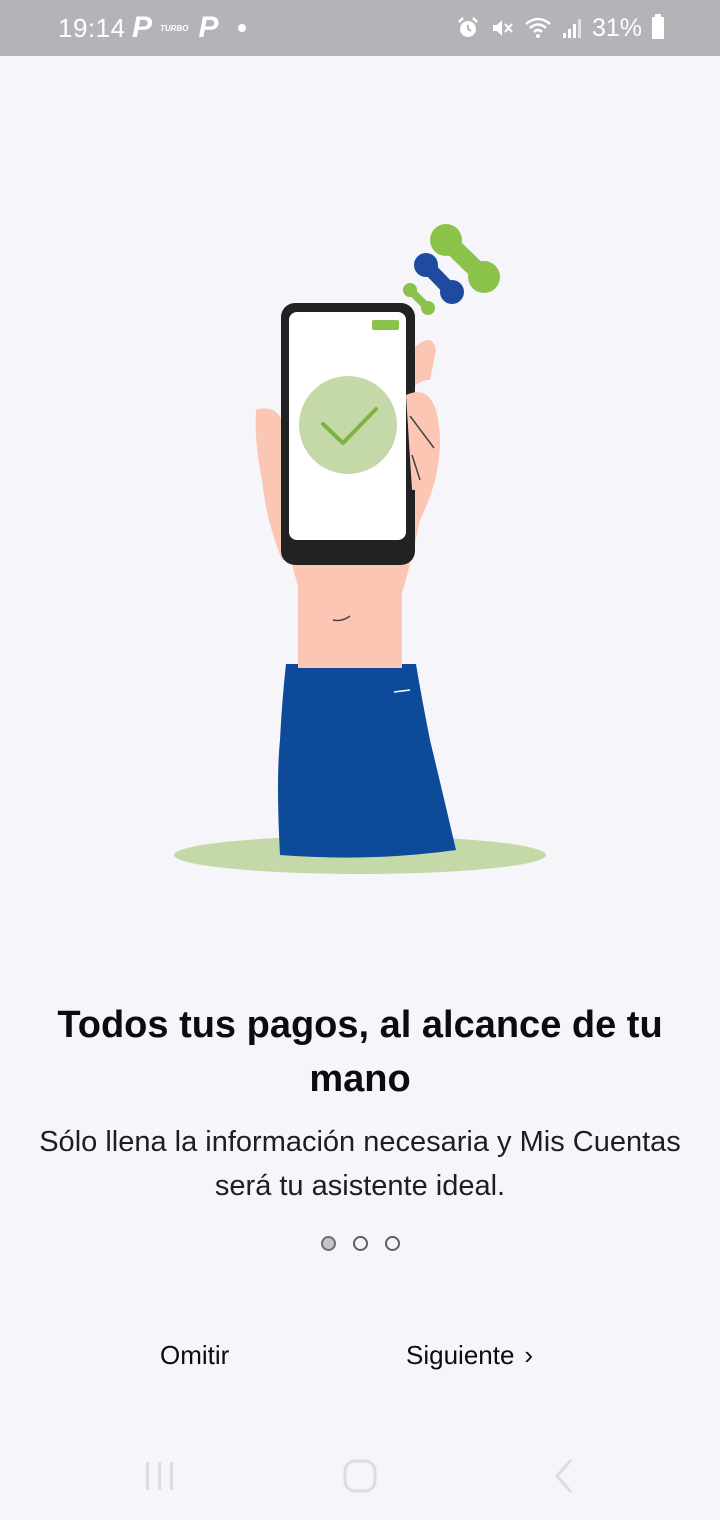 The width and height of the screenshot is (720, 1520). I want to click on navigation-bar, so click(360, 1475).